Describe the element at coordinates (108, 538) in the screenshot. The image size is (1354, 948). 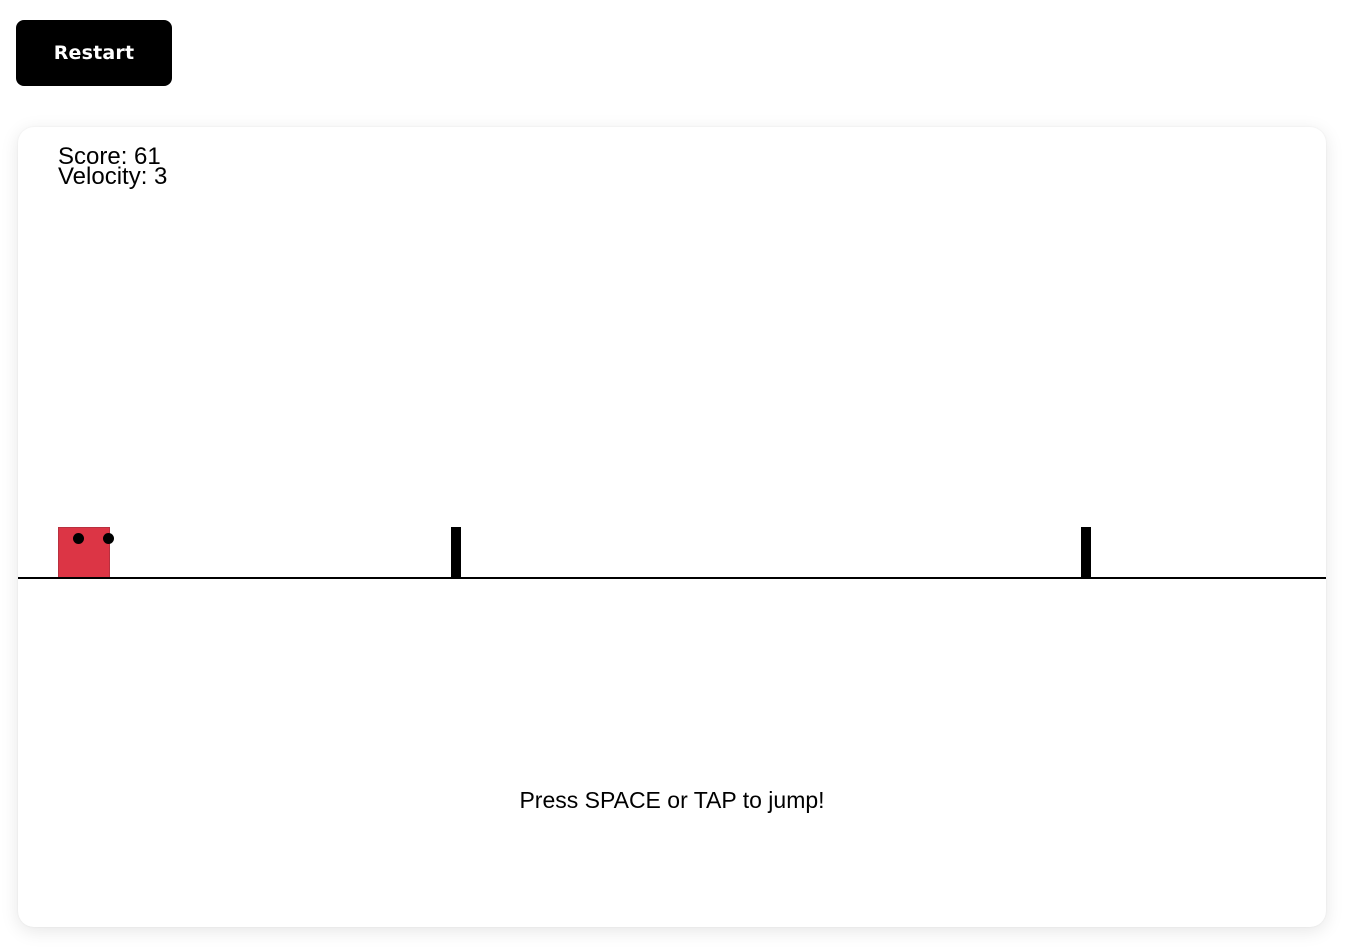
I see `player-right-eye` at that location.